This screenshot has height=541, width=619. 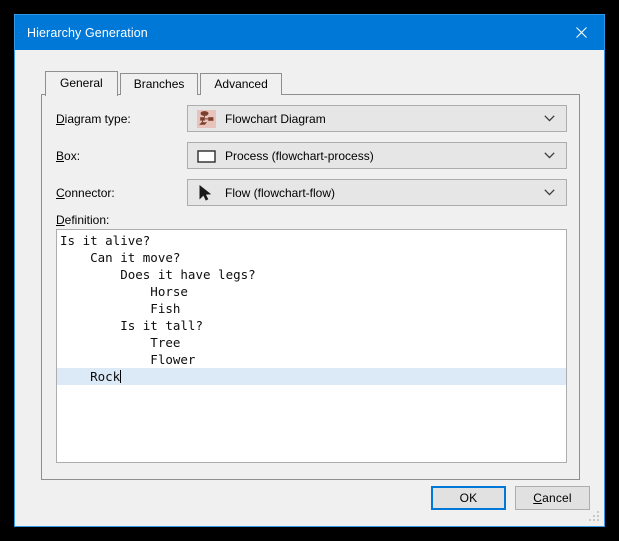 I want to click on box-combobox: Process (flowchart-process), so click(x=377, y=155).